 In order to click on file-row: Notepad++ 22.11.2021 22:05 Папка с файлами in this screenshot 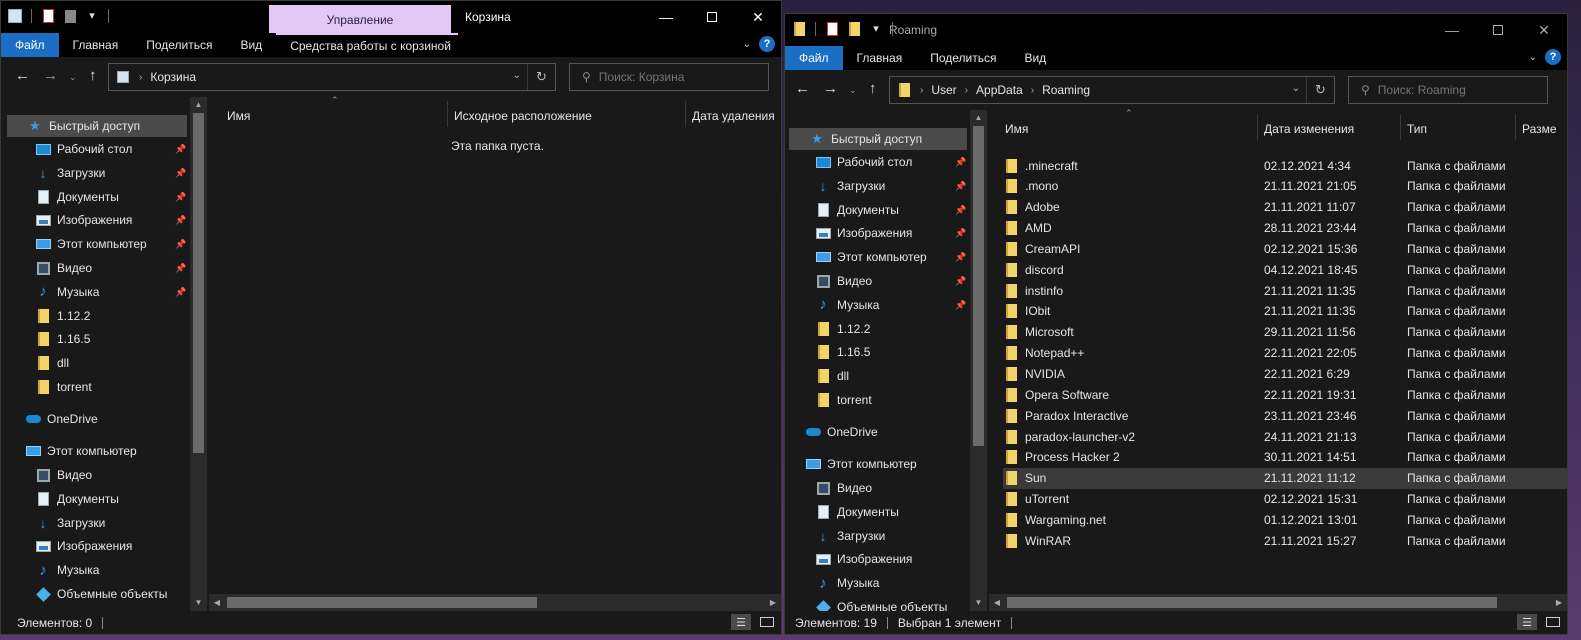, I will do `click(1285, 353)`.